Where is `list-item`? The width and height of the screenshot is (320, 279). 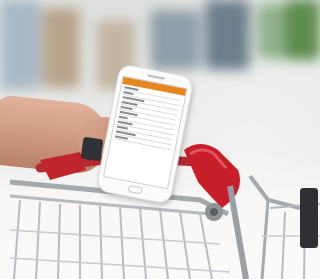
list-item is located at coordinates (142, 143).